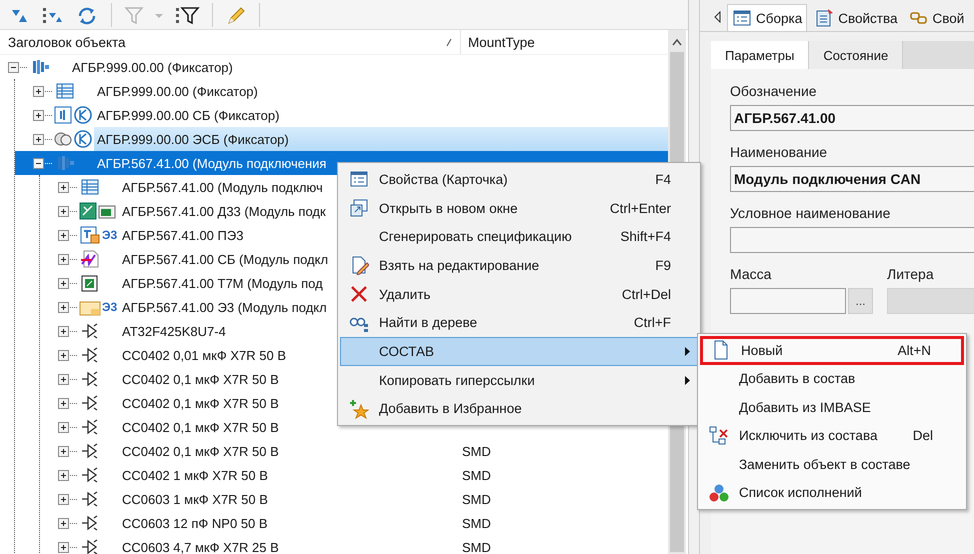 This screenshot has width=974, height=554. What do you see at coordinates (663, 179) in the screenshot?
I see `shortcut-text: F4` at bounding box center [663, 179].